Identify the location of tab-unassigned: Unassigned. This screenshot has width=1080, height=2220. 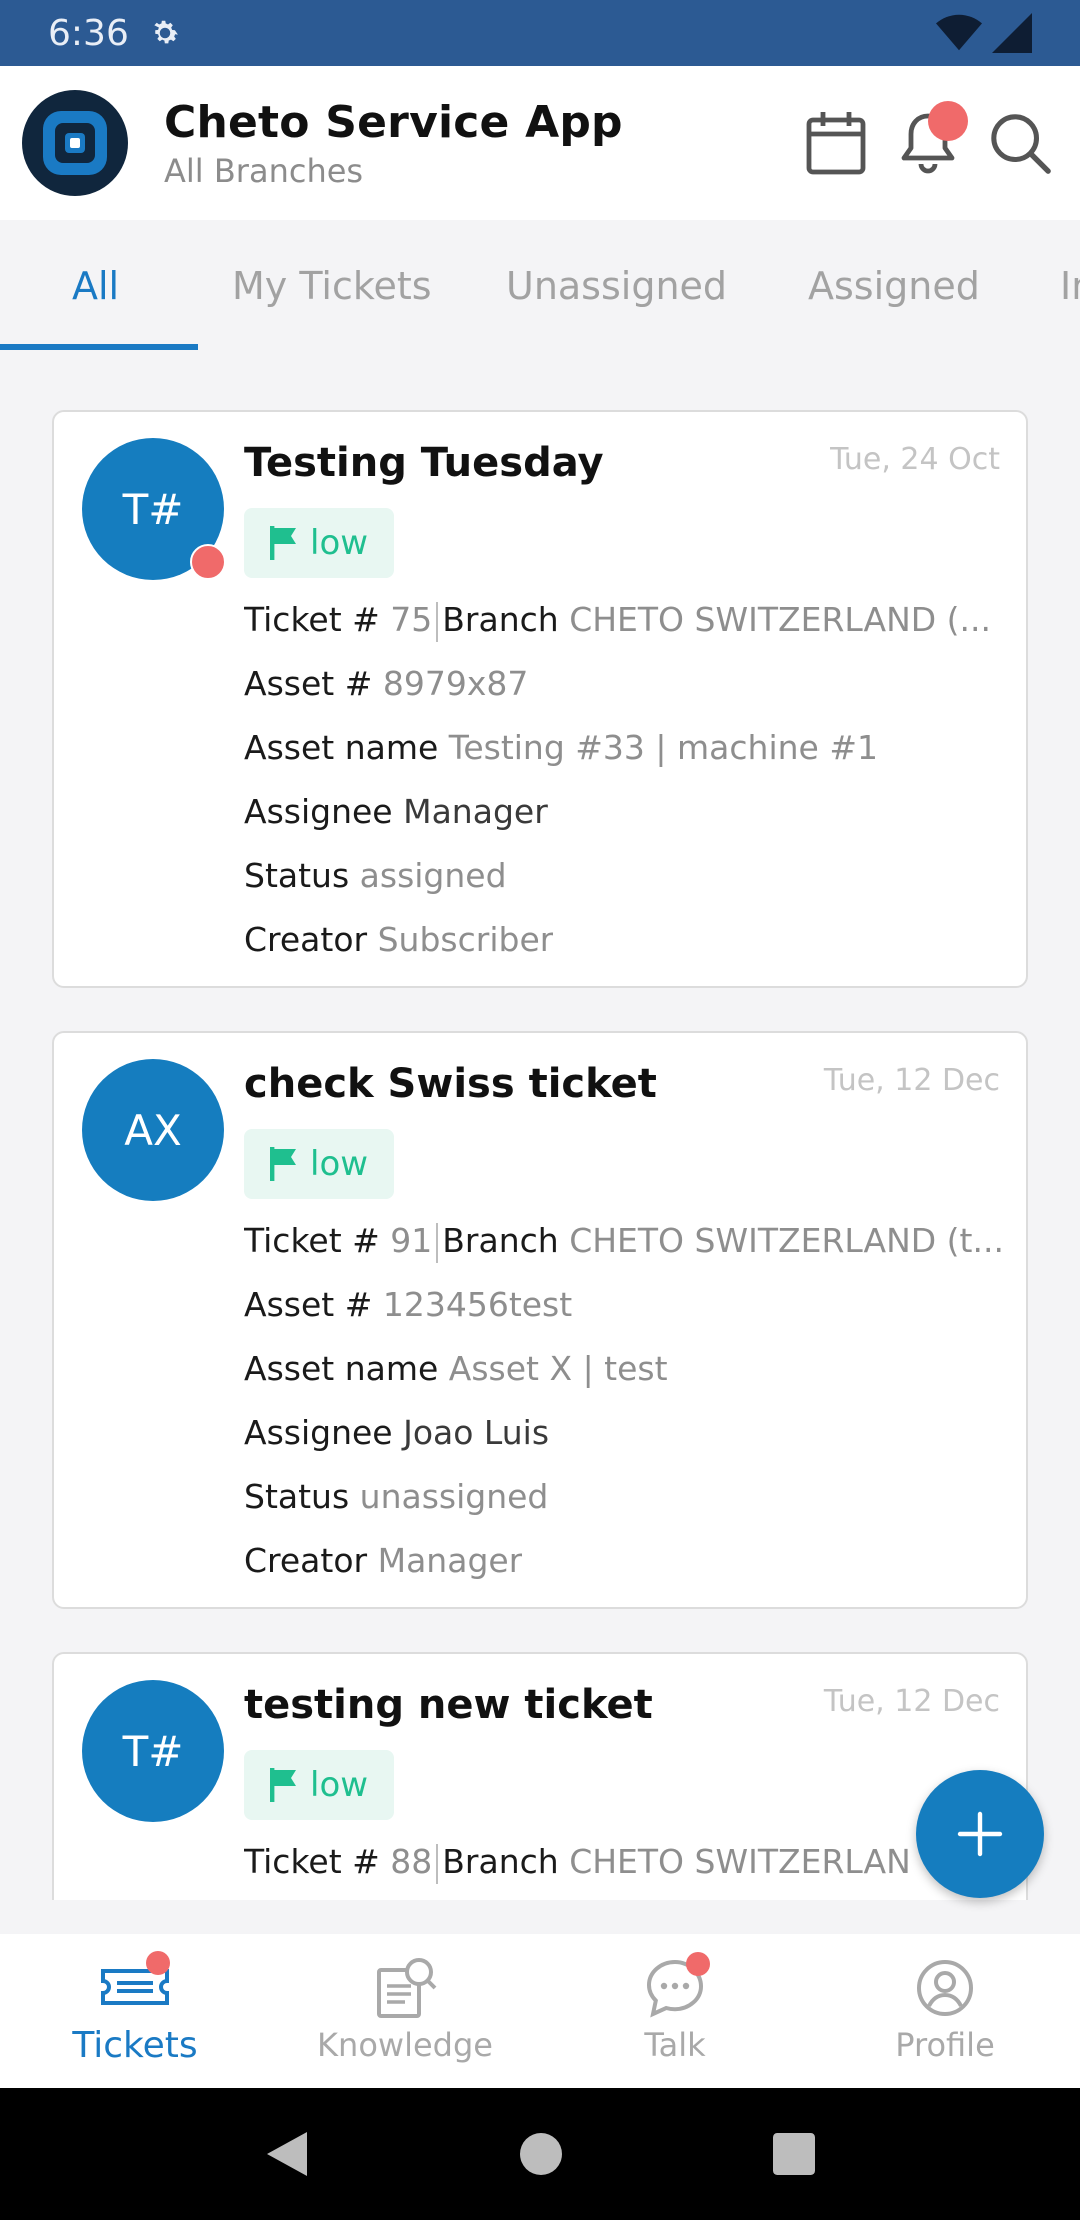
(616, 286).